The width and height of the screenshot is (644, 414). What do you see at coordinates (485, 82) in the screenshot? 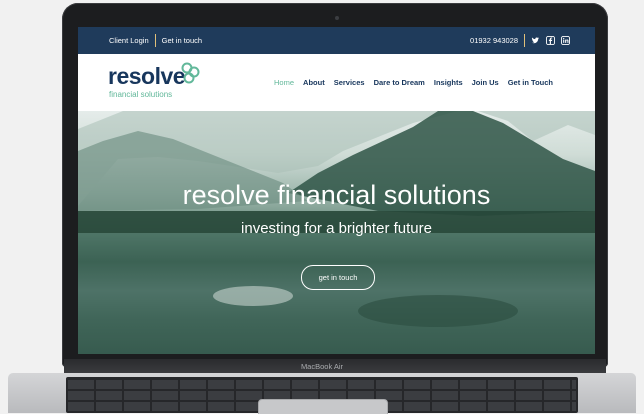
I see `nav-join-us: Join Us` at bounding box center [485, 82].